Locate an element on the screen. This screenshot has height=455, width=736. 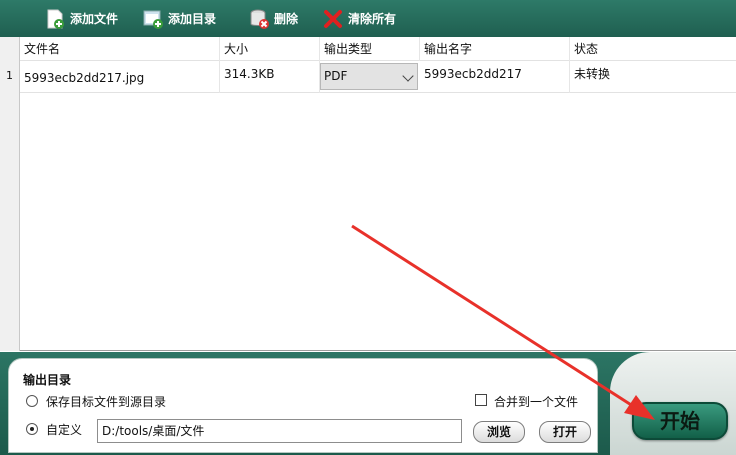
merge-label: 合并到一个文件 is located at coordinates (536, 401).